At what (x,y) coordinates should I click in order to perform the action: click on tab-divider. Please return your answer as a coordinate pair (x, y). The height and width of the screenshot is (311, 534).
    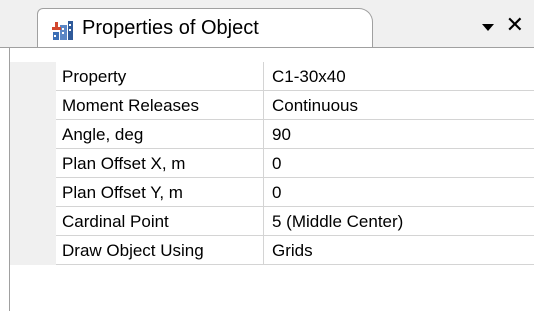
    Looking at the image, I should click on (267, 47).